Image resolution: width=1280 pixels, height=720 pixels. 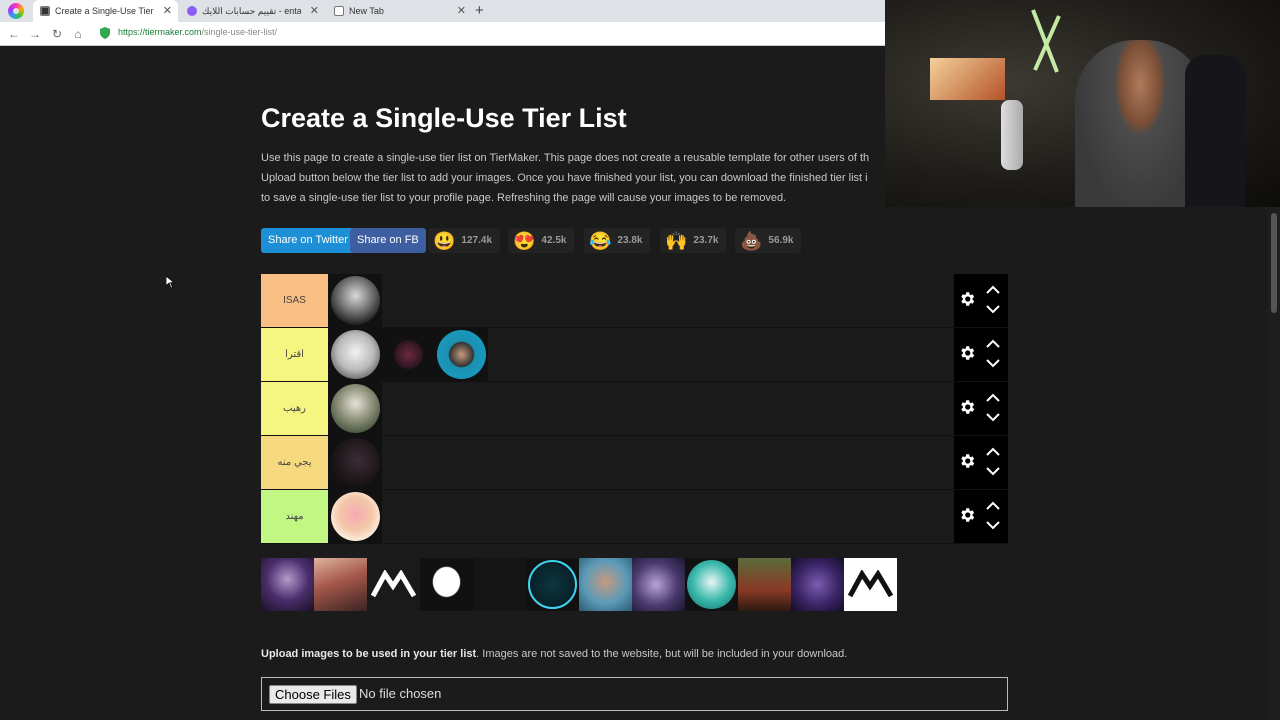 I want to click on choose-files-button: Choose Files, so click(x=313, y=694).